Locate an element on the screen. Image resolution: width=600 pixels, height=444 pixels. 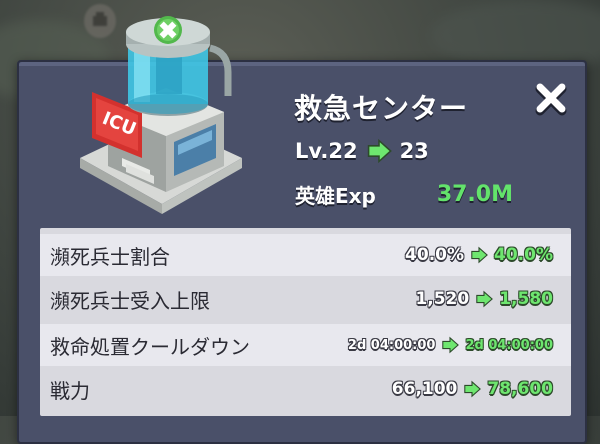
stat-new-value: 2d 04:00:00 is located at coordinates (509, 345).